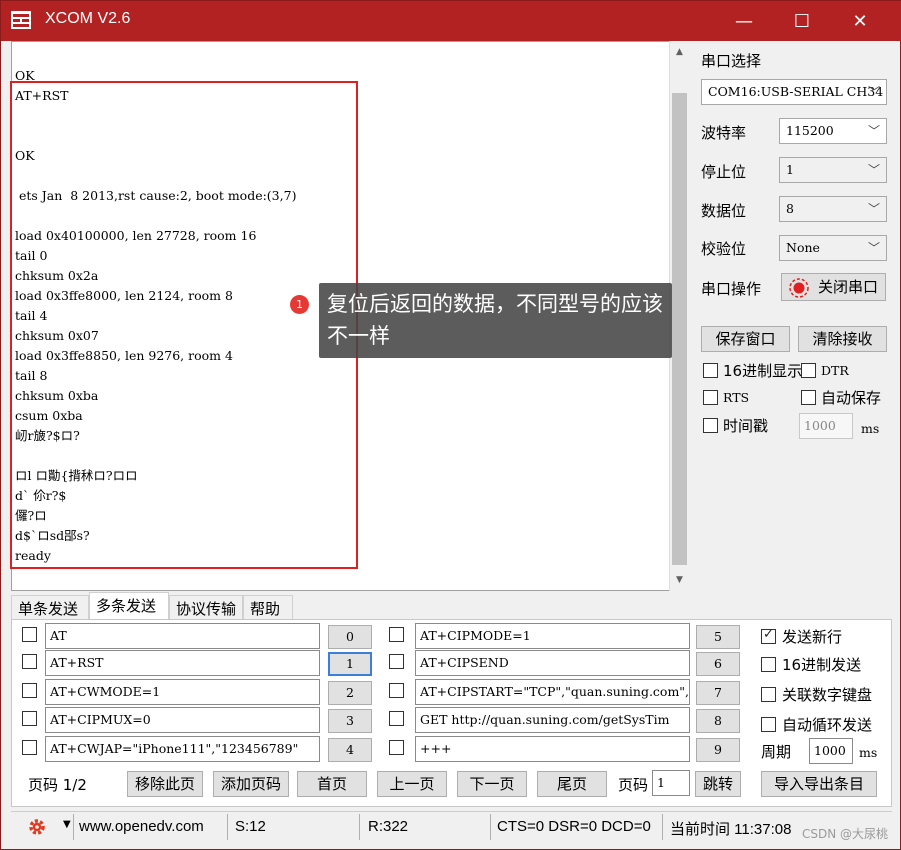 This screenshot has height=850, width=901. I want to click on send-command-button: 3, so click(350, 721).